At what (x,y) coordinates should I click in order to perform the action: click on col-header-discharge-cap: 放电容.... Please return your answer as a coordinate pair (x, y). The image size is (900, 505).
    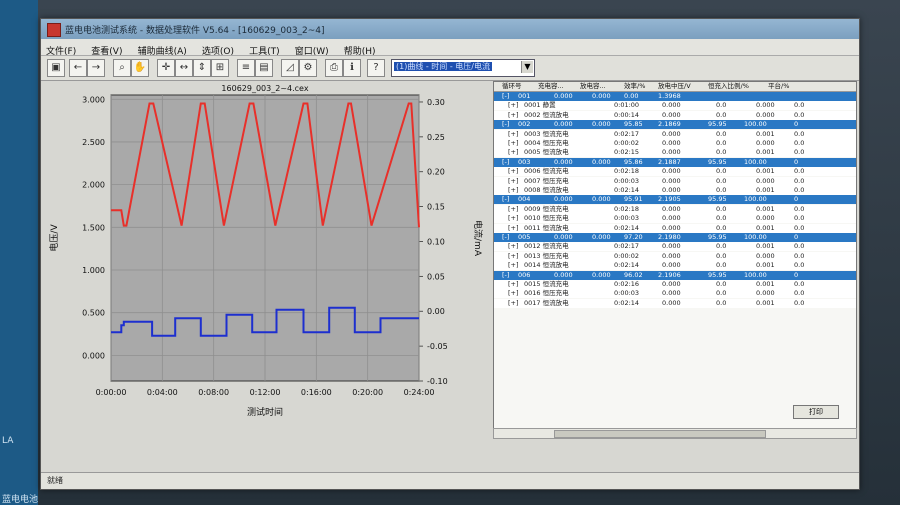
    Looking at the image, I should click on (593, 86).